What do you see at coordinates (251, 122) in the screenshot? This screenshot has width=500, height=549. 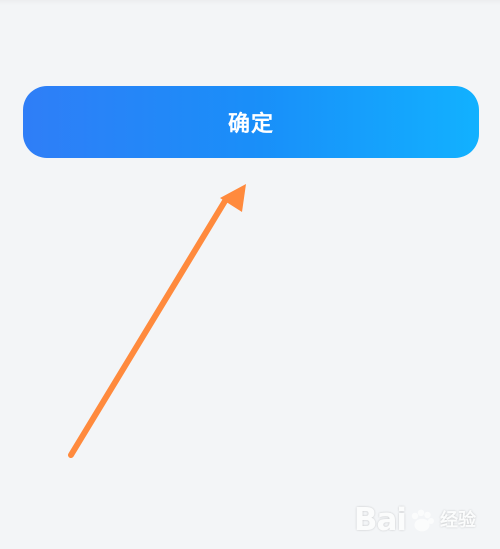 I see `confirm-button: 确定` at bounding box center [251, 122].